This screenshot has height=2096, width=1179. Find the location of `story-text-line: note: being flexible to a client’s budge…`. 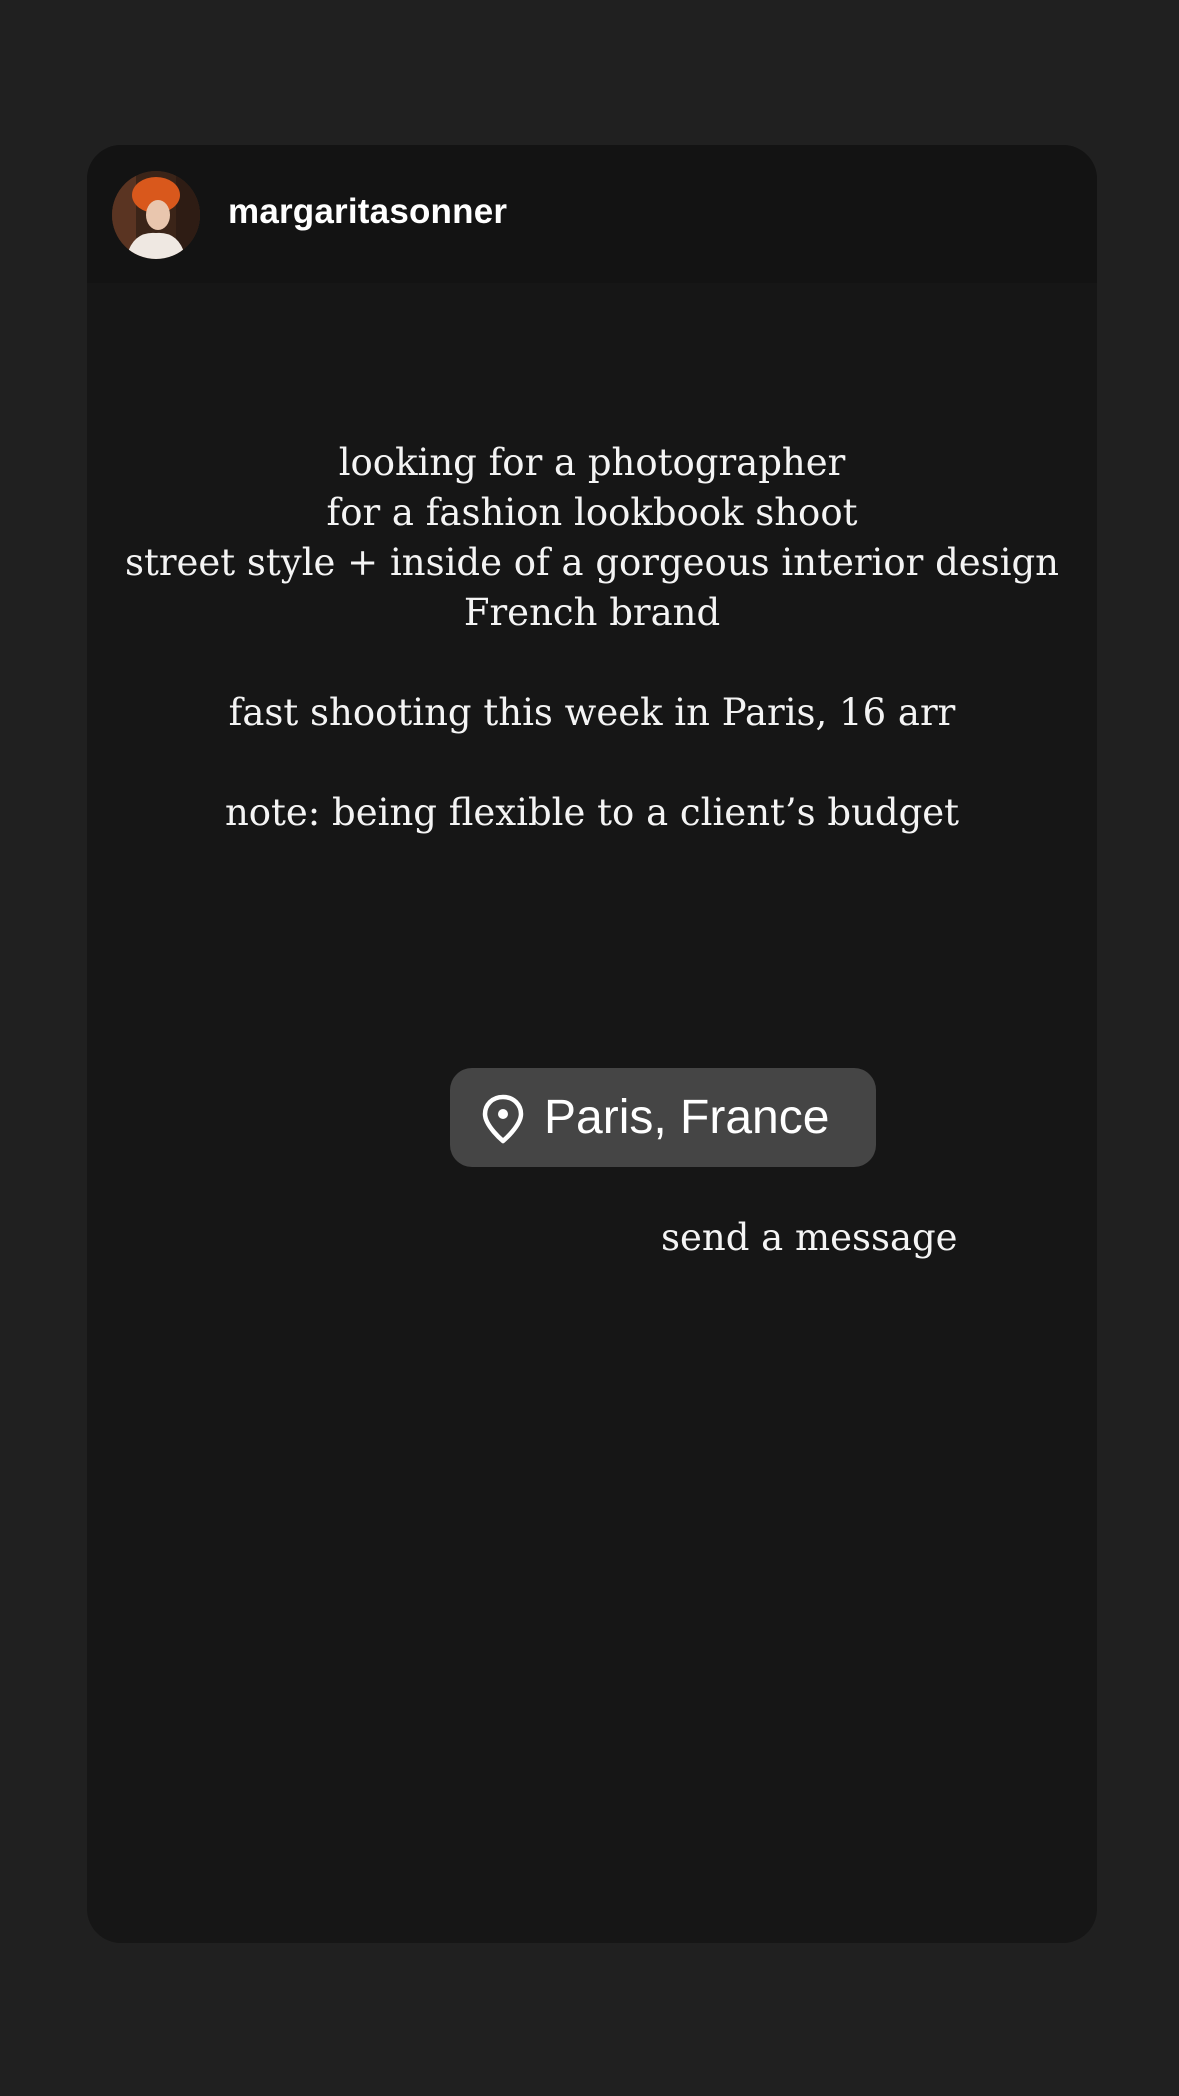

story-text-line: note: being flexible to a client’s budge… is located at coordinates (592, 812).